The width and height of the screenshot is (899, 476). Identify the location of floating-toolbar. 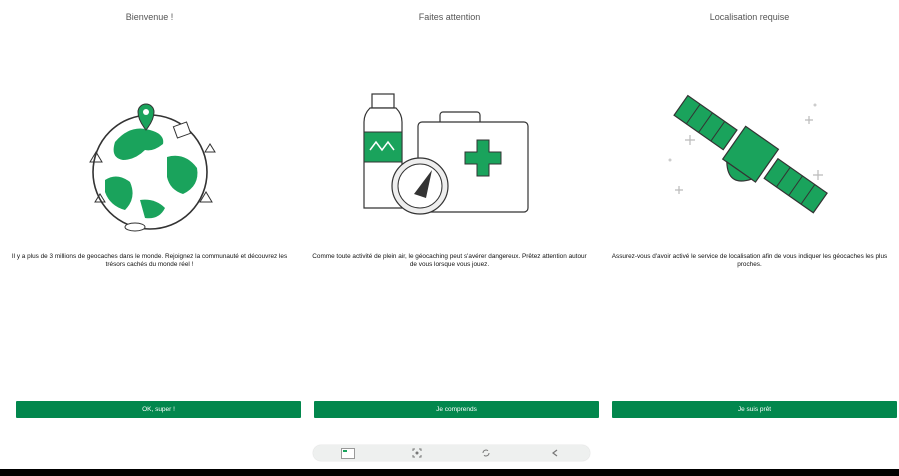
(451, 453).